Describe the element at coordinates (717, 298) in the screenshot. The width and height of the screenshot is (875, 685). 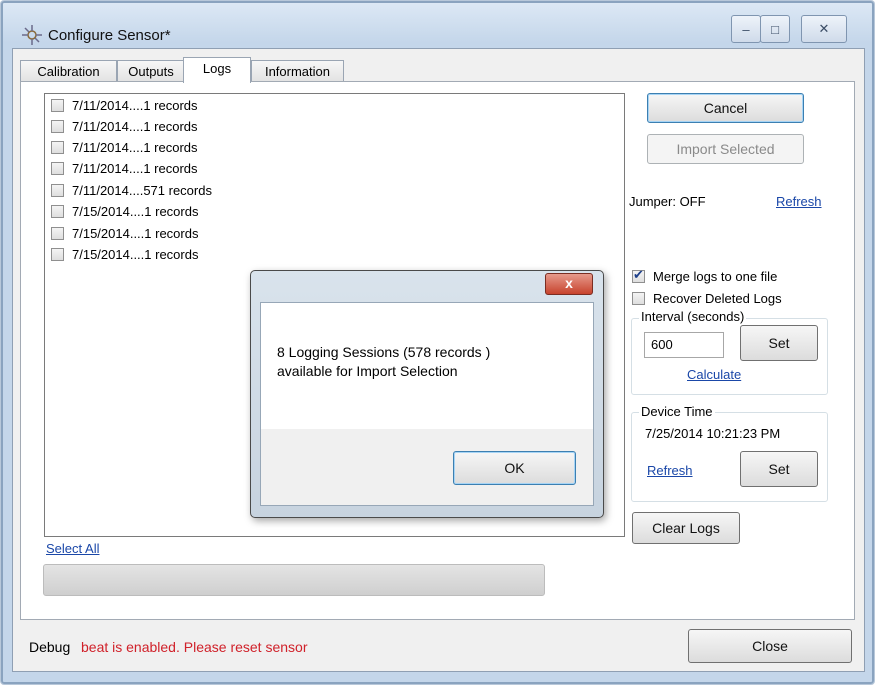
I see `recover-deleted-label: Recover Deleted Logs` at that location.